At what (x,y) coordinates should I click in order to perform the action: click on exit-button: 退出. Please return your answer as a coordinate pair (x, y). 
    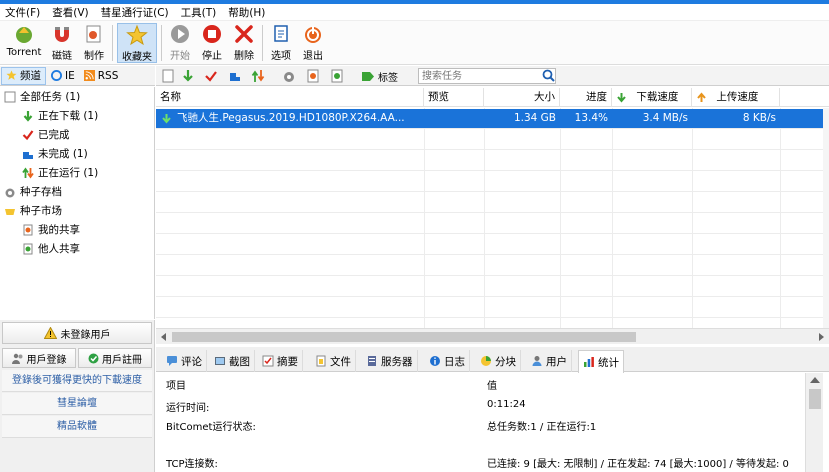
    Looking at the image, I should click on (313, 43).